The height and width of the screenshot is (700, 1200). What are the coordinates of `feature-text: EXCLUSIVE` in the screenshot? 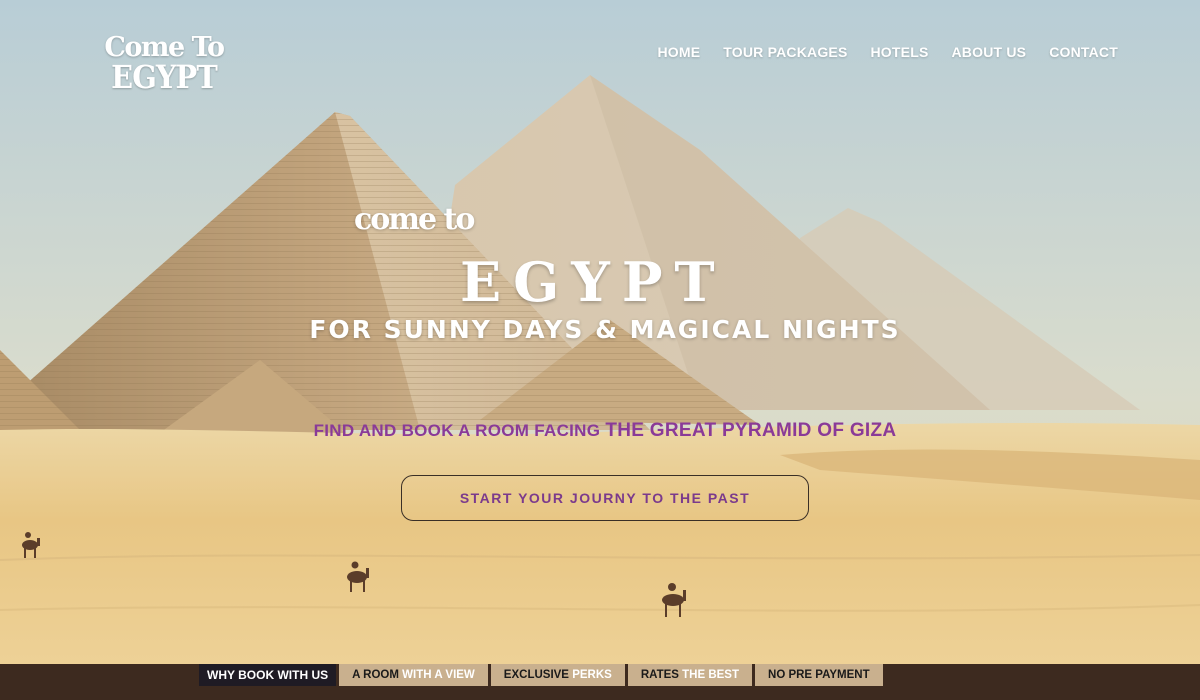 It's located at (536, 675).